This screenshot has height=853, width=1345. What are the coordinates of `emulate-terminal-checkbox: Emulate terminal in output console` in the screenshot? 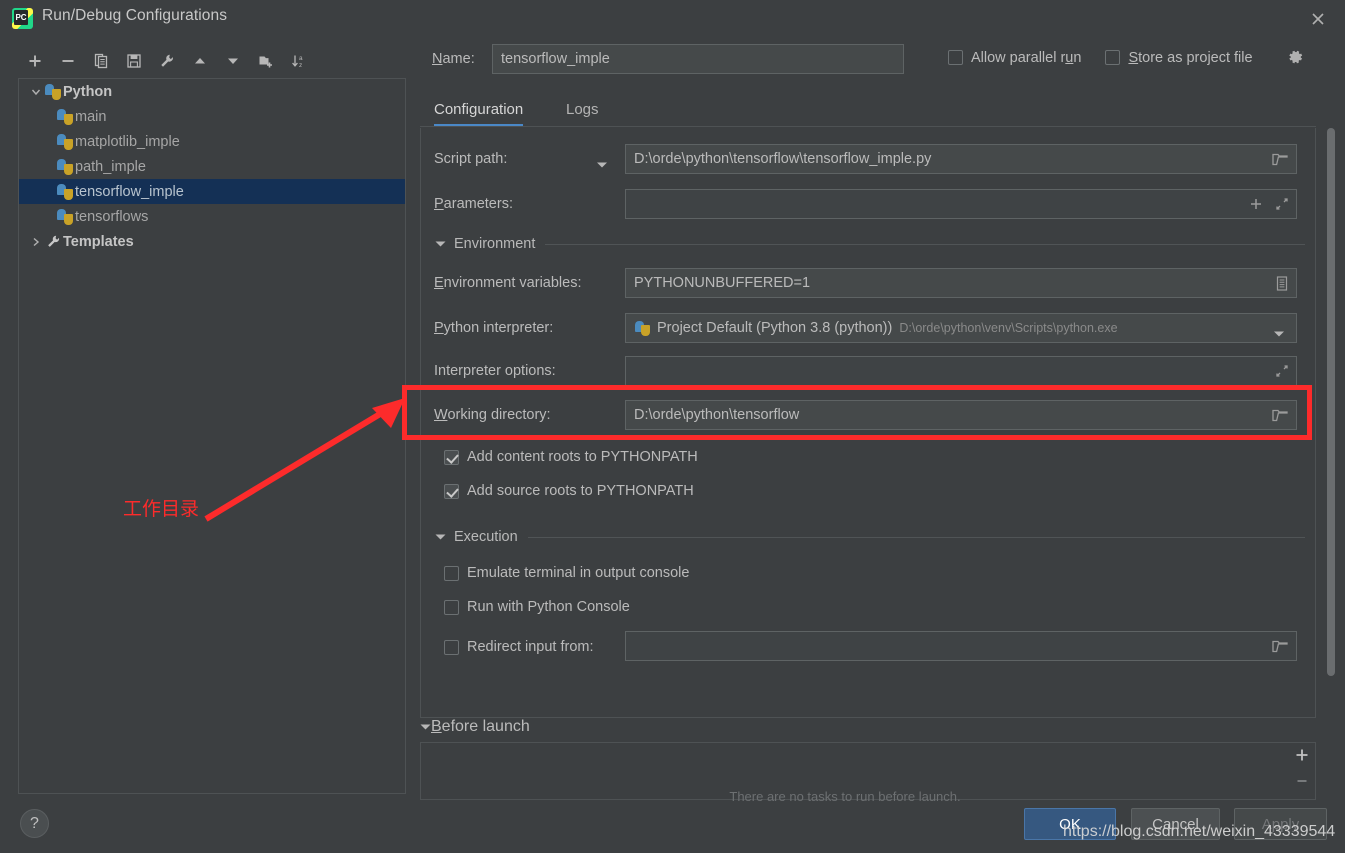 It's located at (566, 573).